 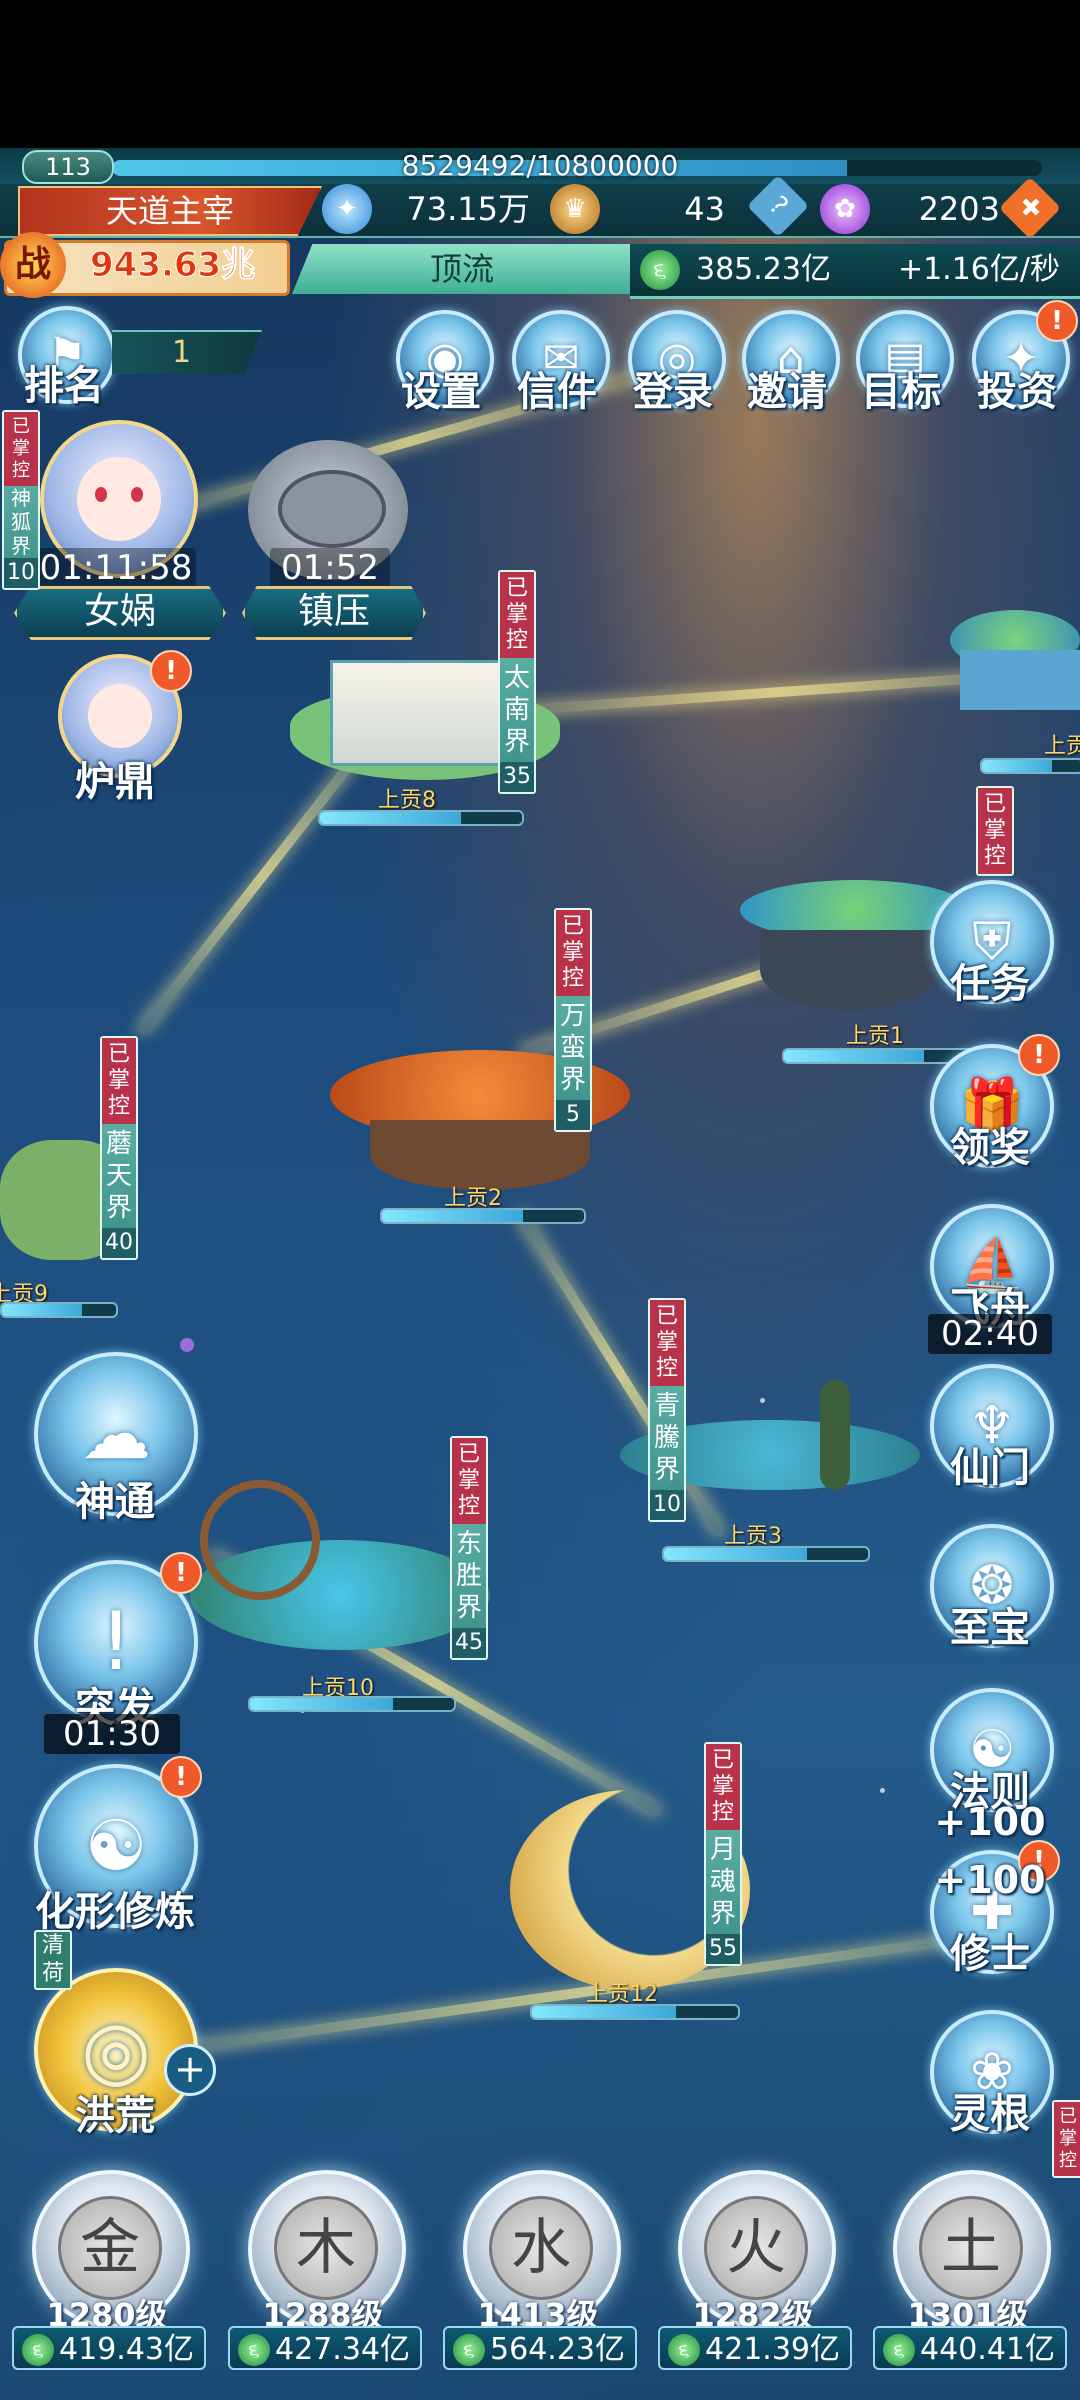 What do you see at coordinates (990, 1468) in the screenshot?
I see `xianmen-label: 仙门` at bounding box center [990, 1468].